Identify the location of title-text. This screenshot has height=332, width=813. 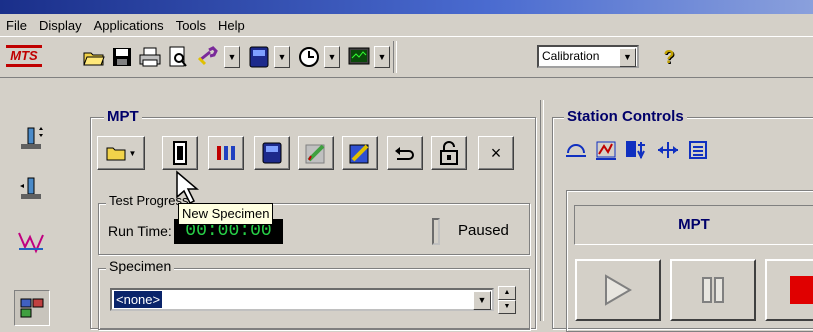
(14, 8).